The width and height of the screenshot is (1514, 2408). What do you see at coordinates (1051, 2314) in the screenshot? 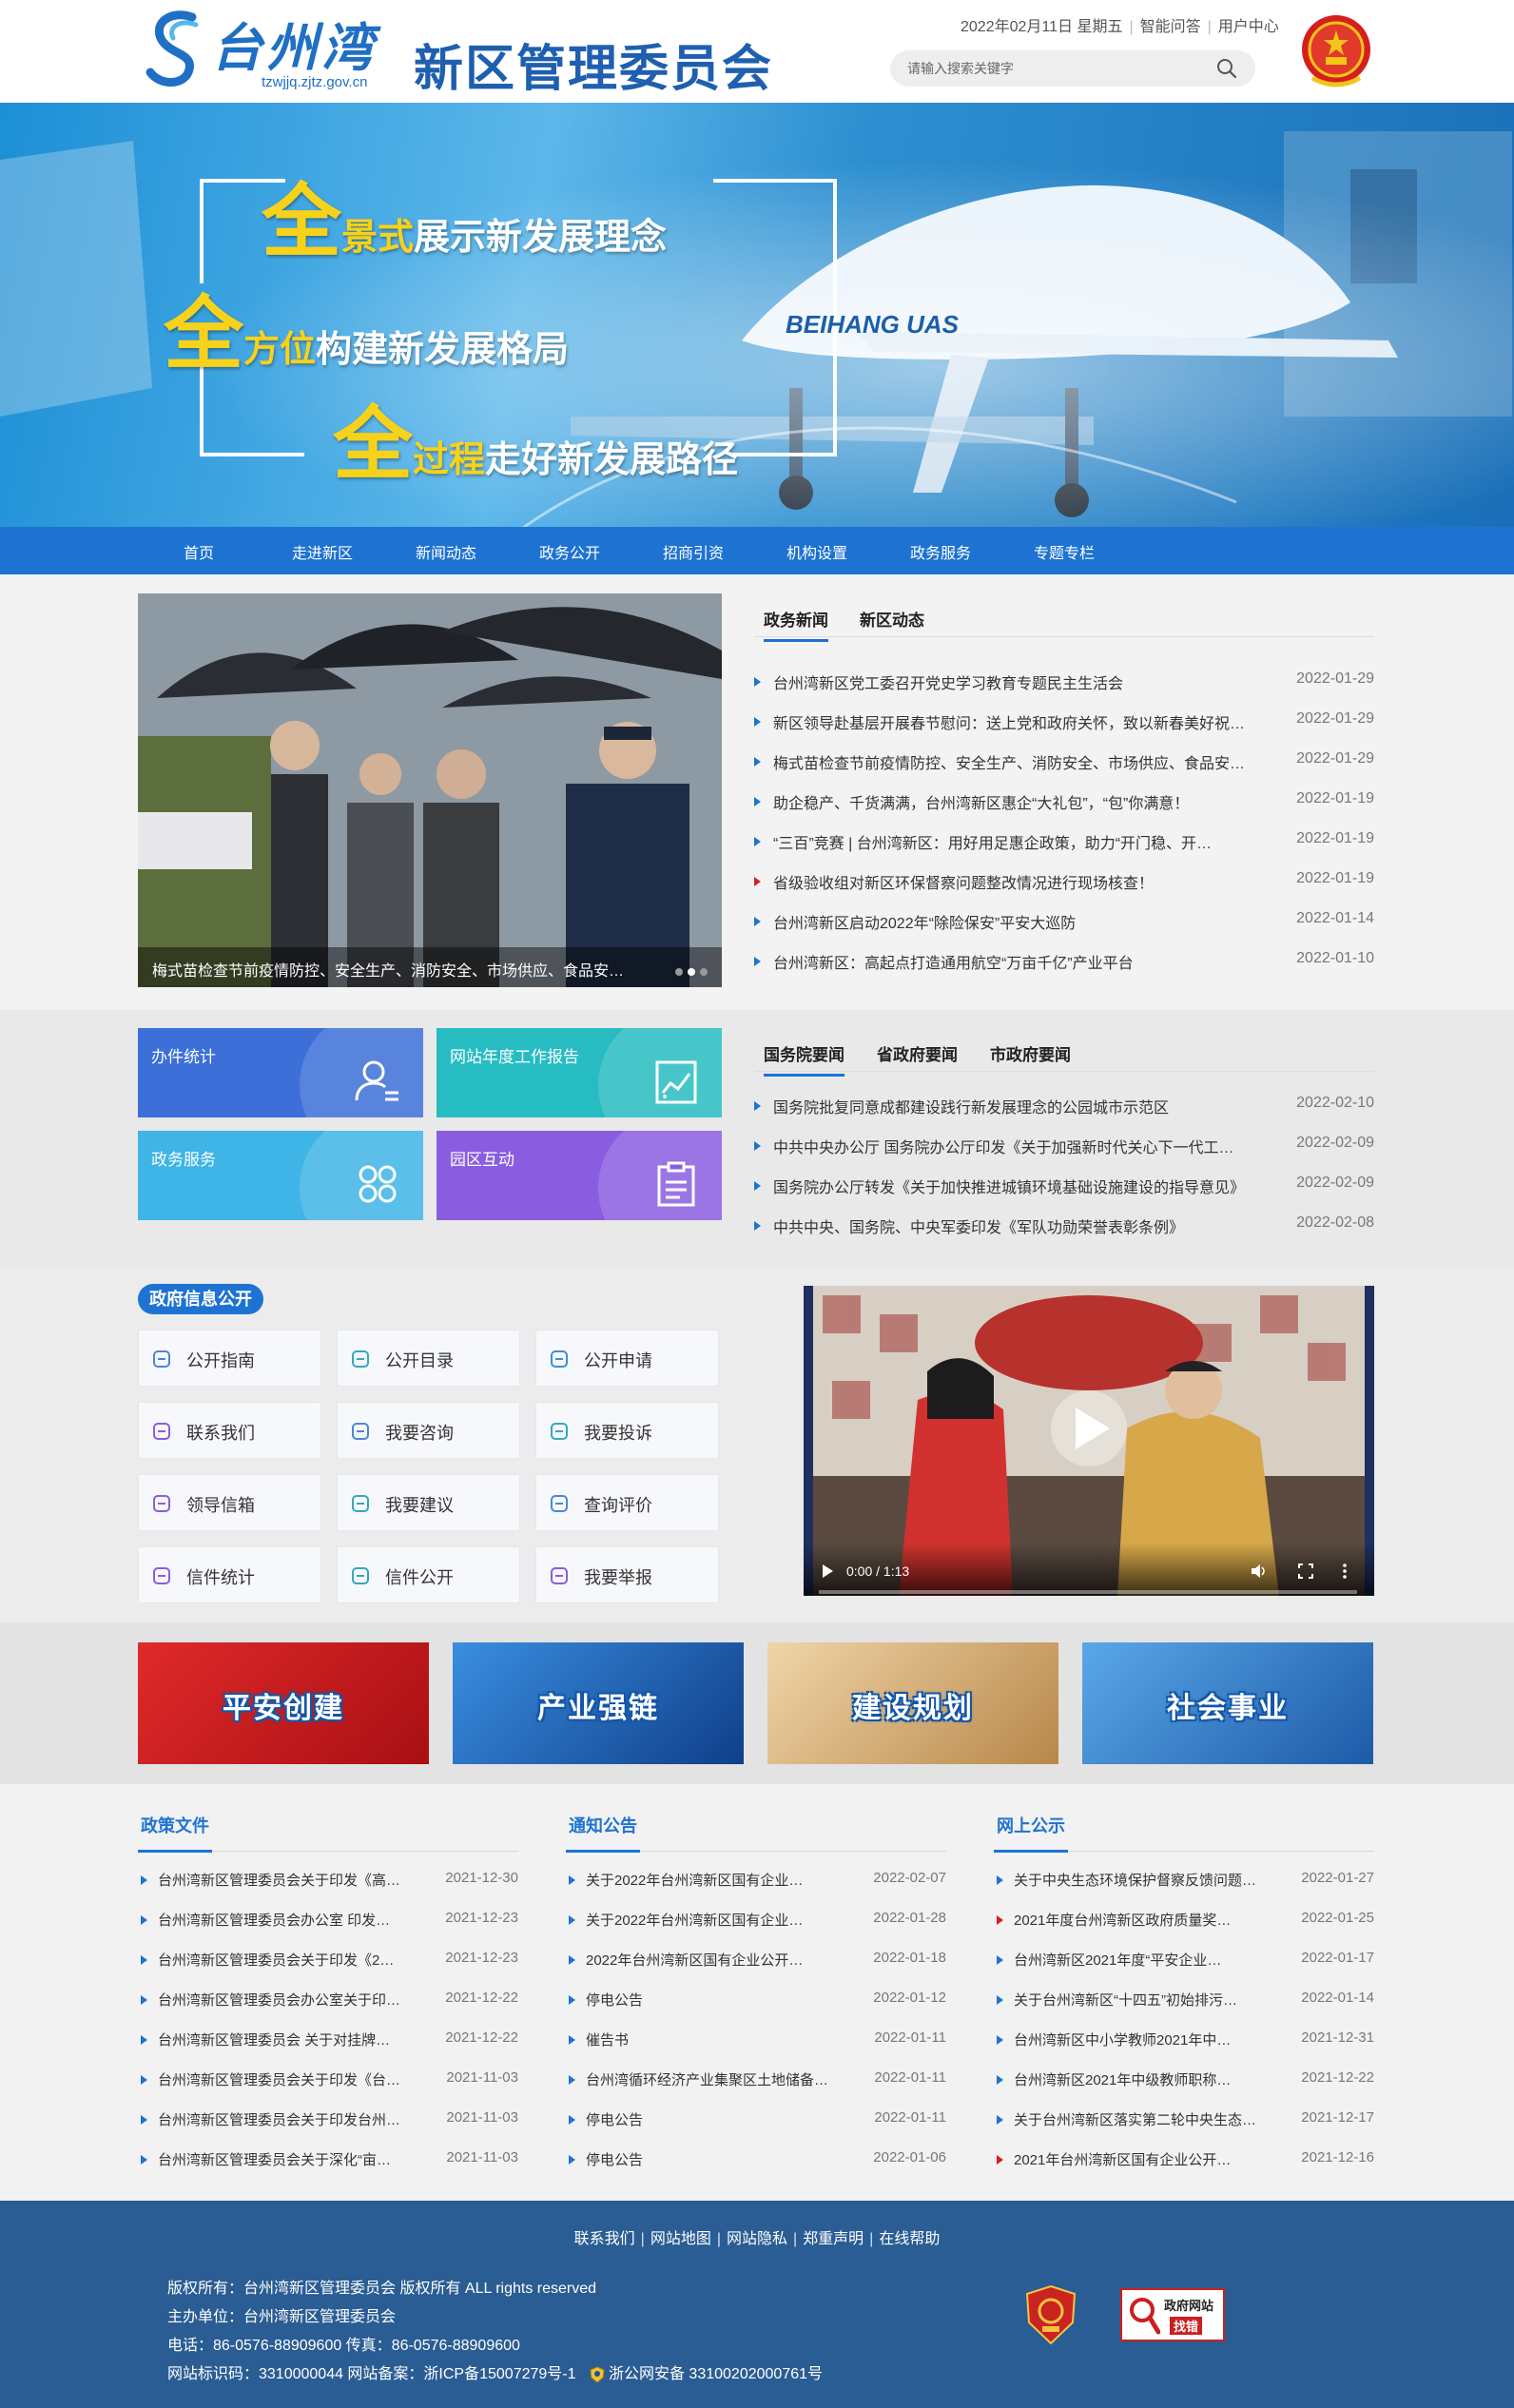
I see `party-gov-badge-icon` at bounding box center [1051, 2314].